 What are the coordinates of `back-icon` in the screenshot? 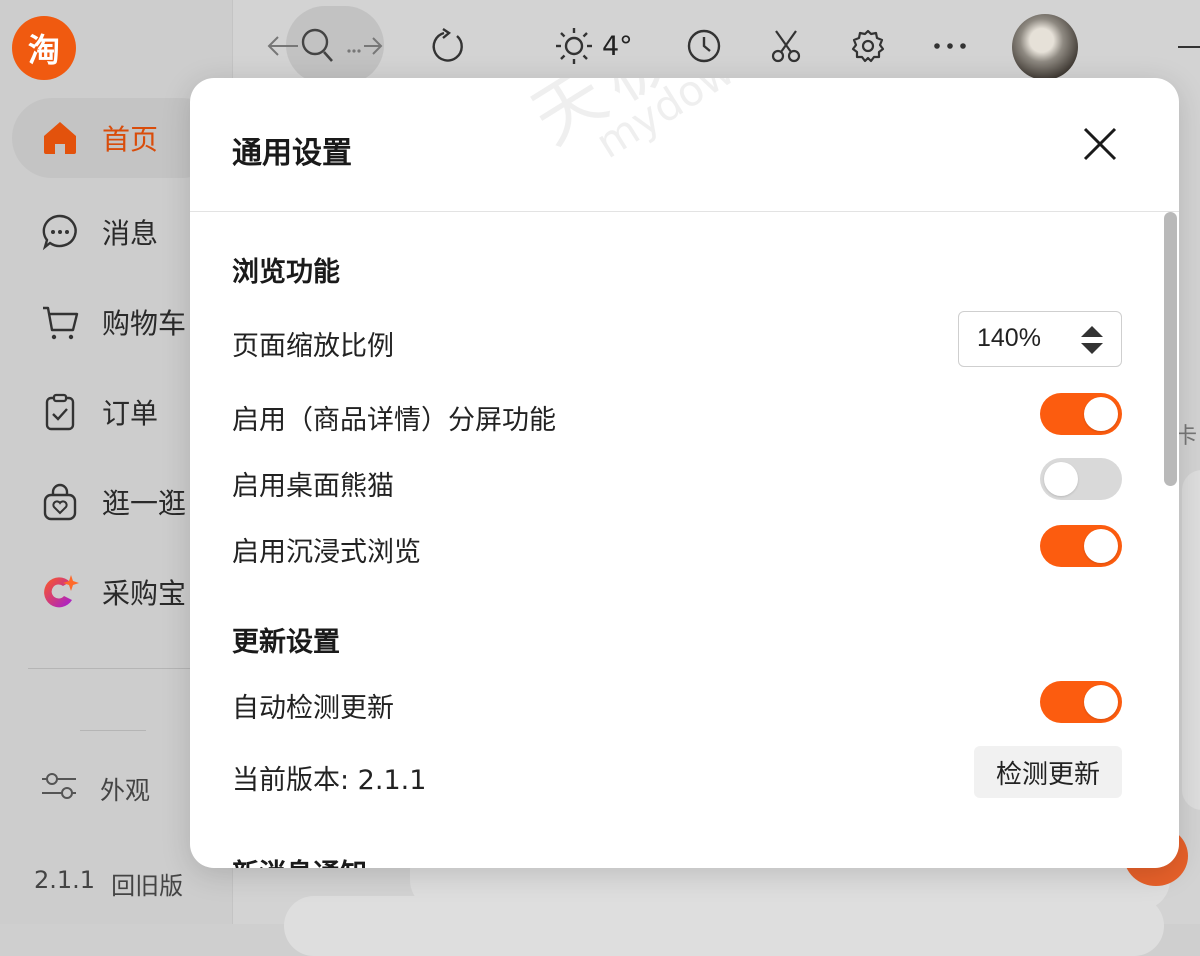 It's located at (283, 46).